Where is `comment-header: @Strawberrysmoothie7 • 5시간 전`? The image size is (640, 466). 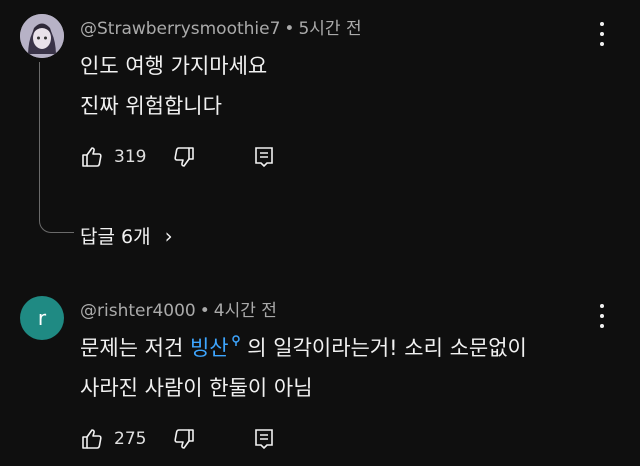 comment-header: @Strawberrysmoothie7 • 5시간 전 is located at coordinates (221, 26).